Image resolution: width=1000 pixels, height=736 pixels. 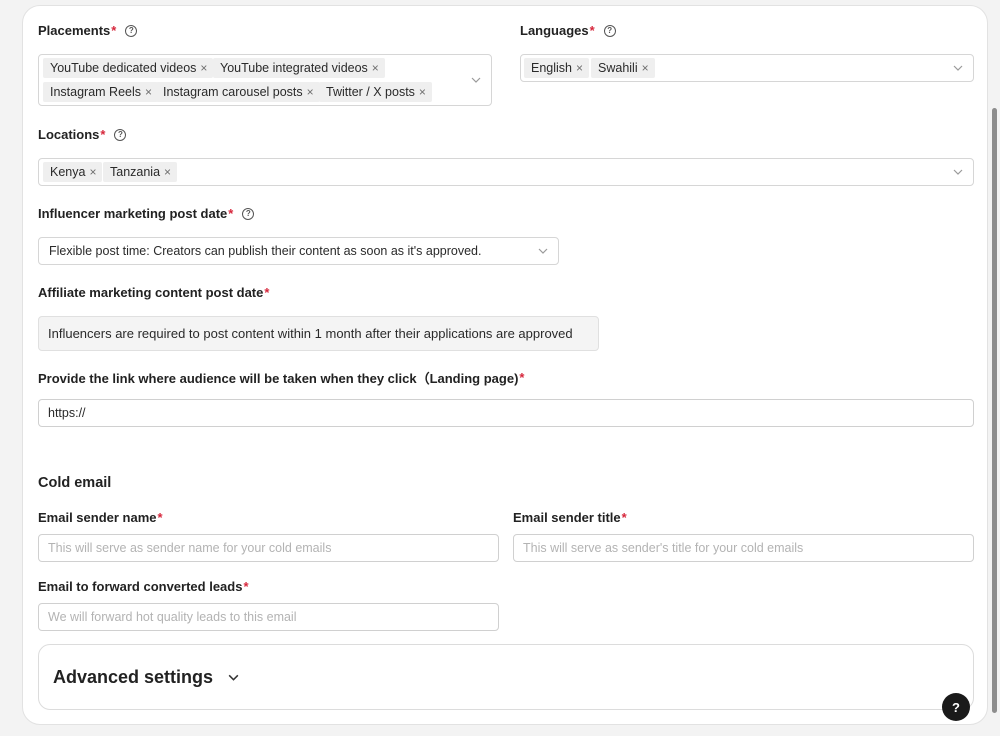 I want to click on languages-label: Languages * ?, so click(x=568, y=30).